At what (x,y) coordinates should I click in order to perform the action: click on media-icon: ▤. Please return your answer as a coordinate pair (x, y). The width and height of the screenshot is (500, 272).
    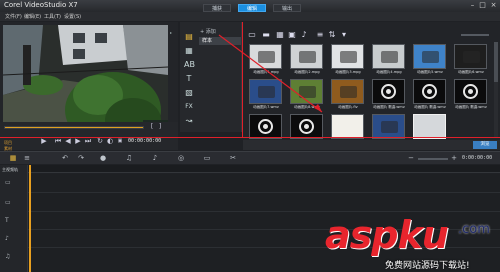
    Looking at the image, I should click on (189, 36).